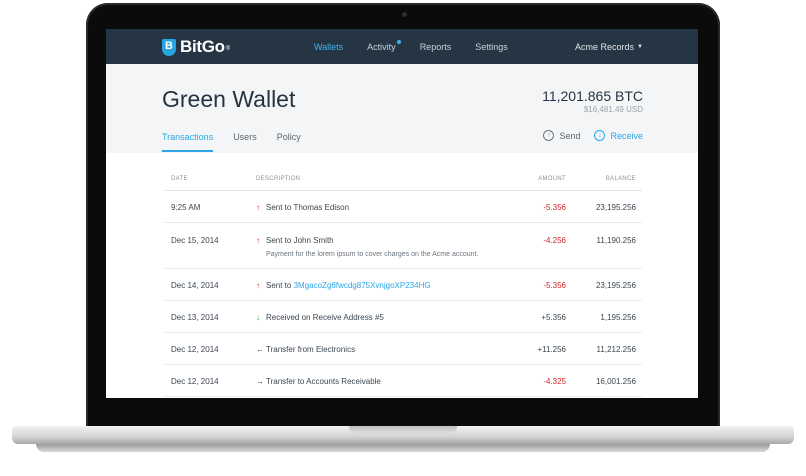 Image resolution: width=806 pixels, height=476 pixels. Describe the element at coordinates (313, 240) in the screenshot. I see `row-target: John Smith` at that location.